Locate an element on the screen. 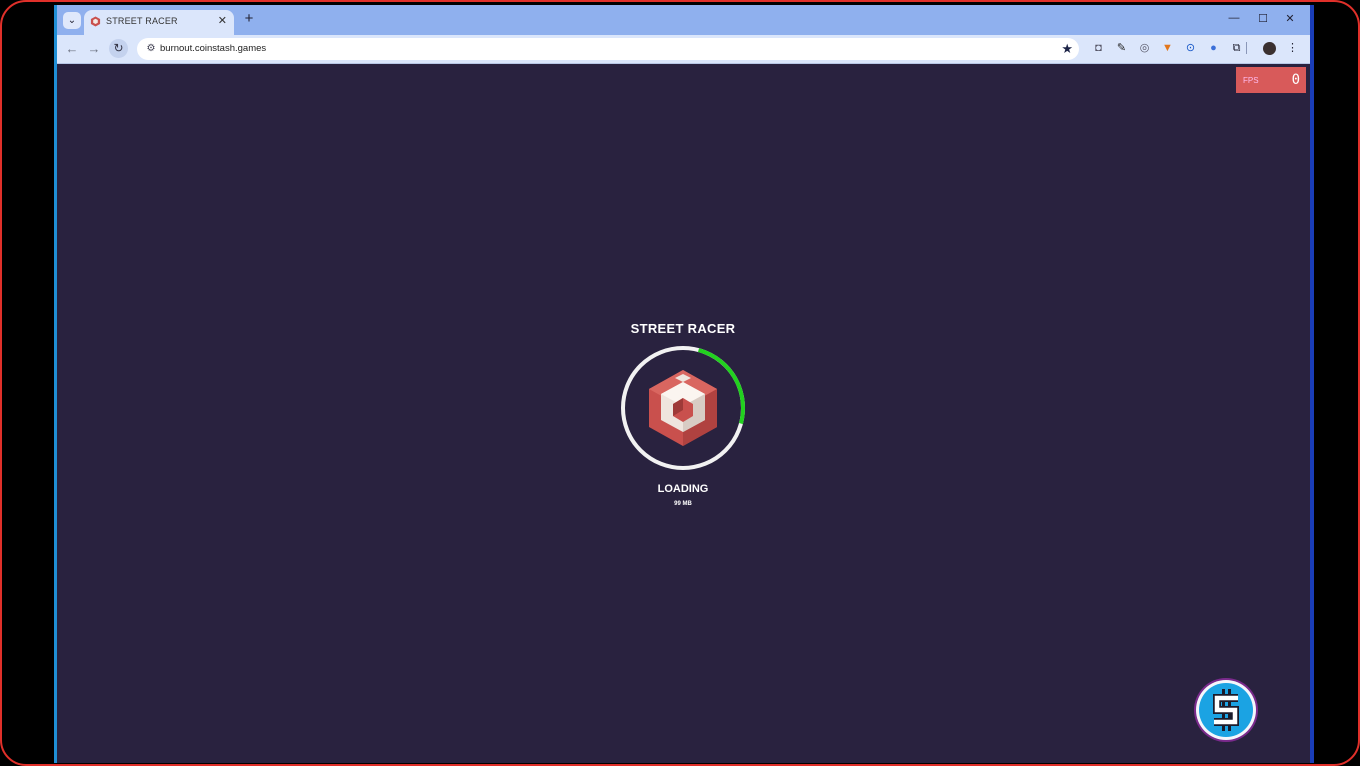  tab-strip: ⌄ STREET RACER ✕ + — ☐ ✕ is located at coordinates (683, 20).